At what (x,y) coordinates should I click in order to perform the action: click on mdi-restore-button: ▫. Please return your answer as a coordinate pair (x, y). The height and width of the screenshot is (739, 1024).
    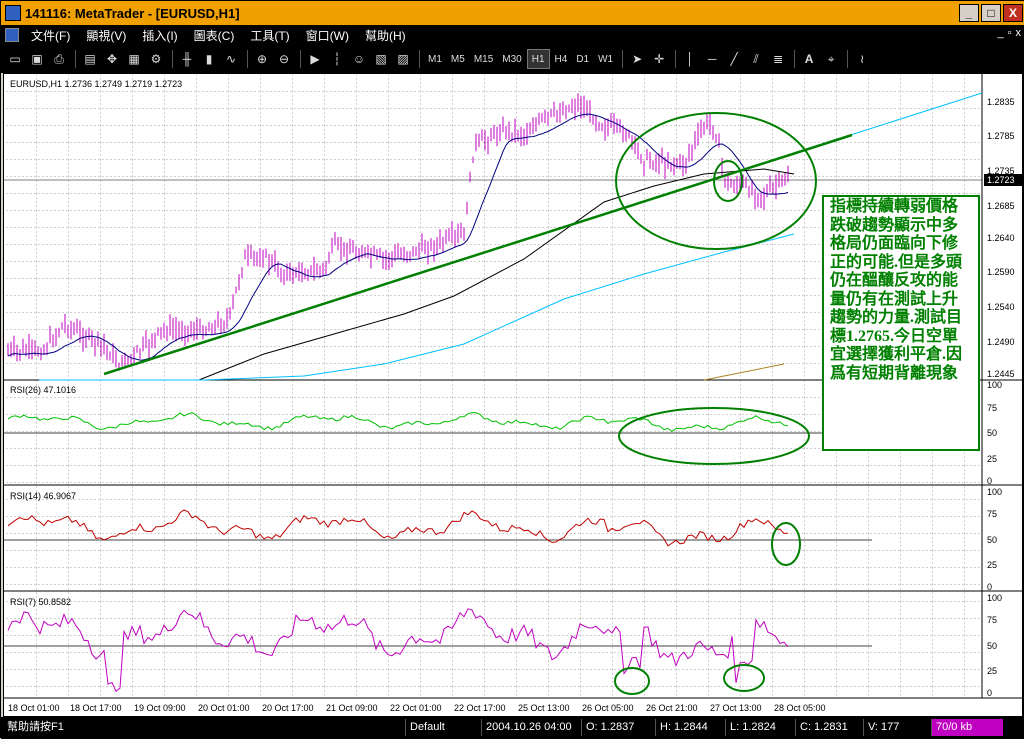
    Looking at the image, I should click on (1010, 33).